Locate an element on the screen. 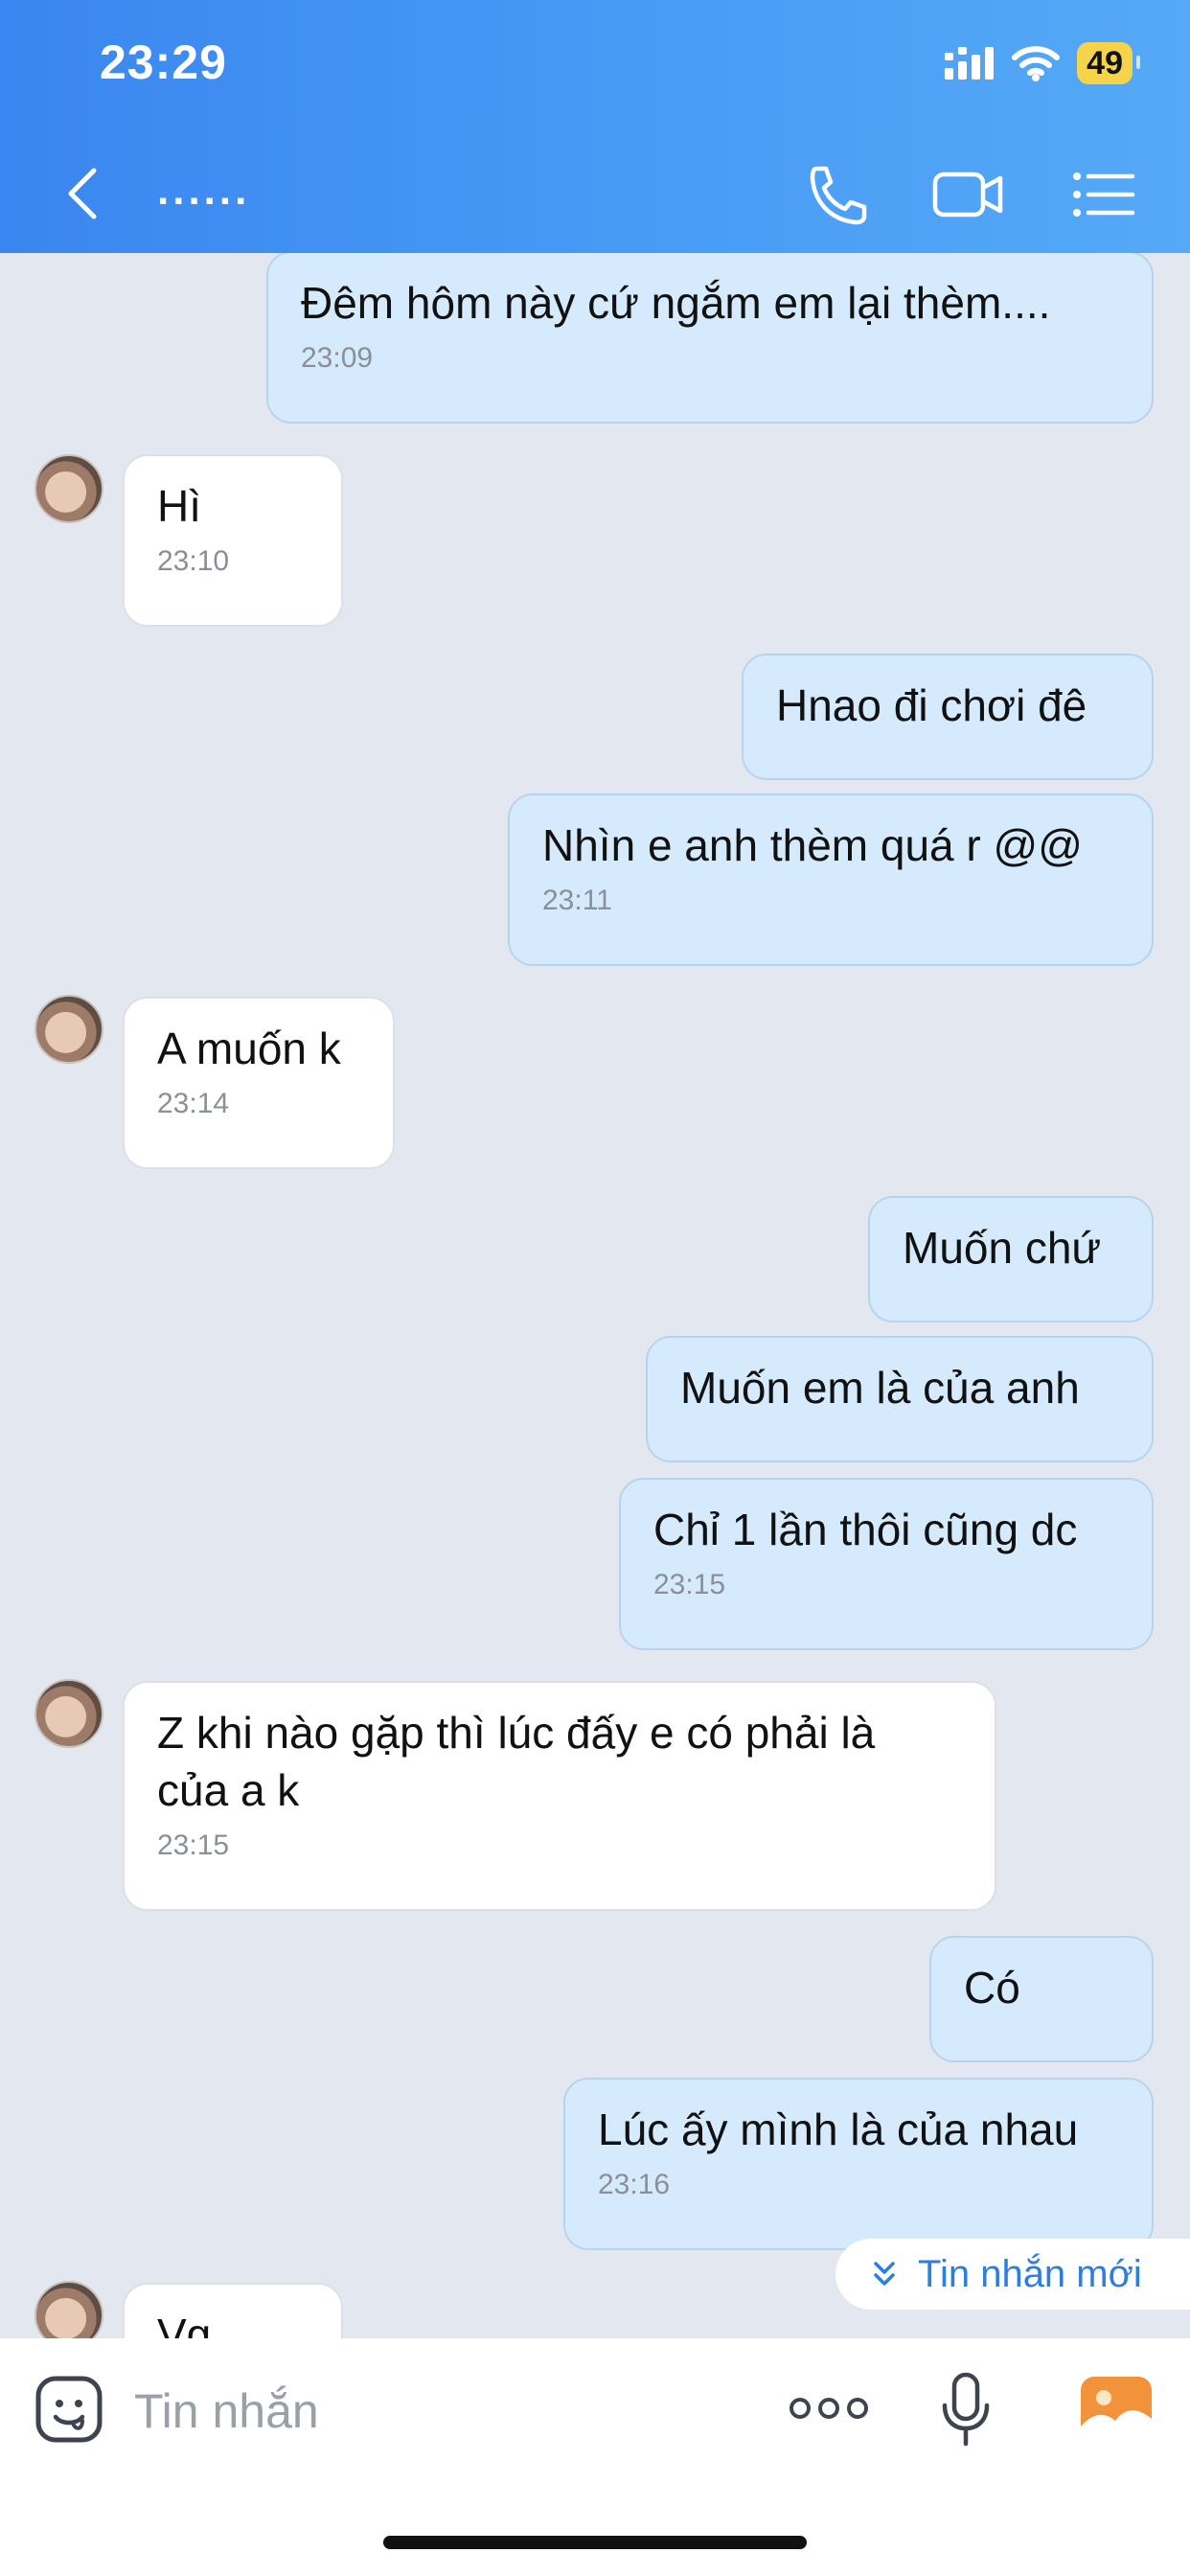  status-icons: 49 is located at coordinates (1042, 63).